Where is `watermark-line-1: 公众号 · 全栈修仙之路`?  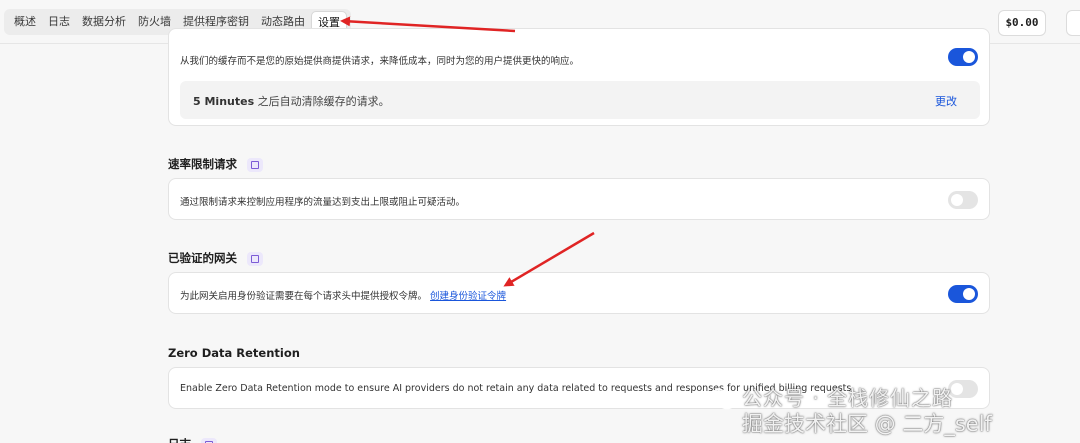 watermark-line-1: 公众号 · 全栈修仙之路 is located at coordinates (848, 398).